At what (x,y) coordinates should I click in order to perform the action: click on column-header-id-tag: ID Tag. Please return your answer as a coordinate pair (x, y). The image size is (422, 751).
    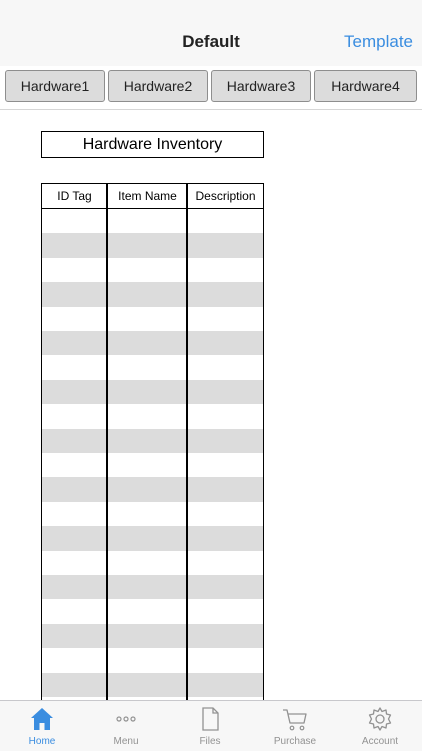
    Looking at the image, I should click on (74, 196).